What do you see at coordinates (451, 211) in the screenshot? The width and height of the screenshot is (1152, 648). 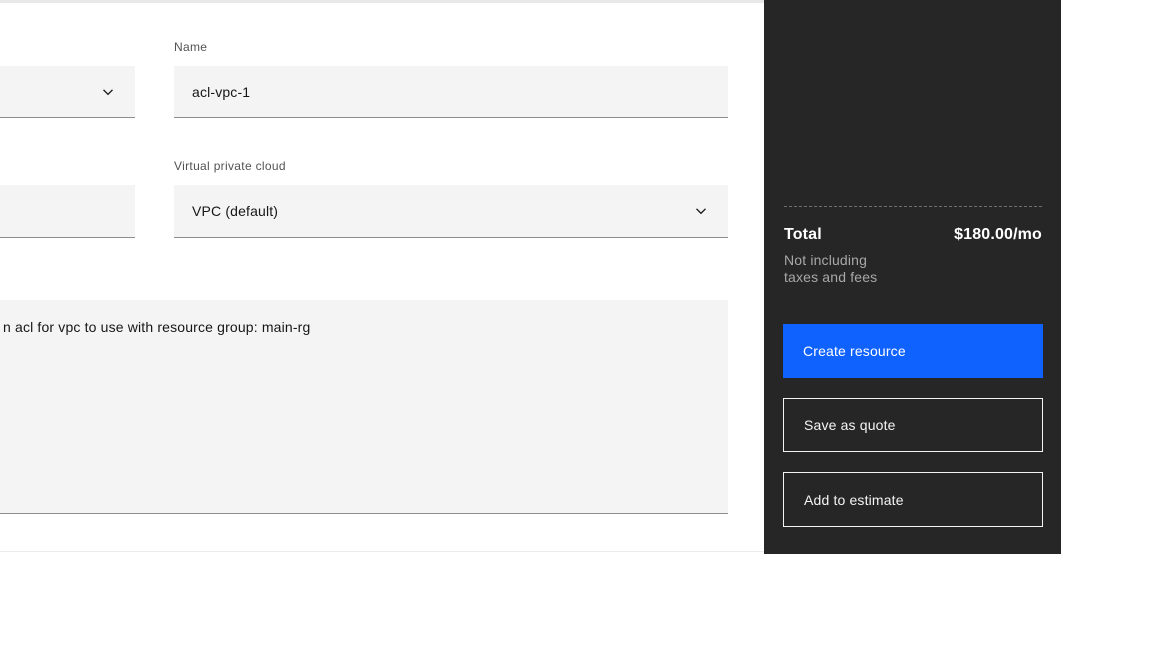 I see `vpc-dropdown: VPC (default)` at bounding box center [451, 211].